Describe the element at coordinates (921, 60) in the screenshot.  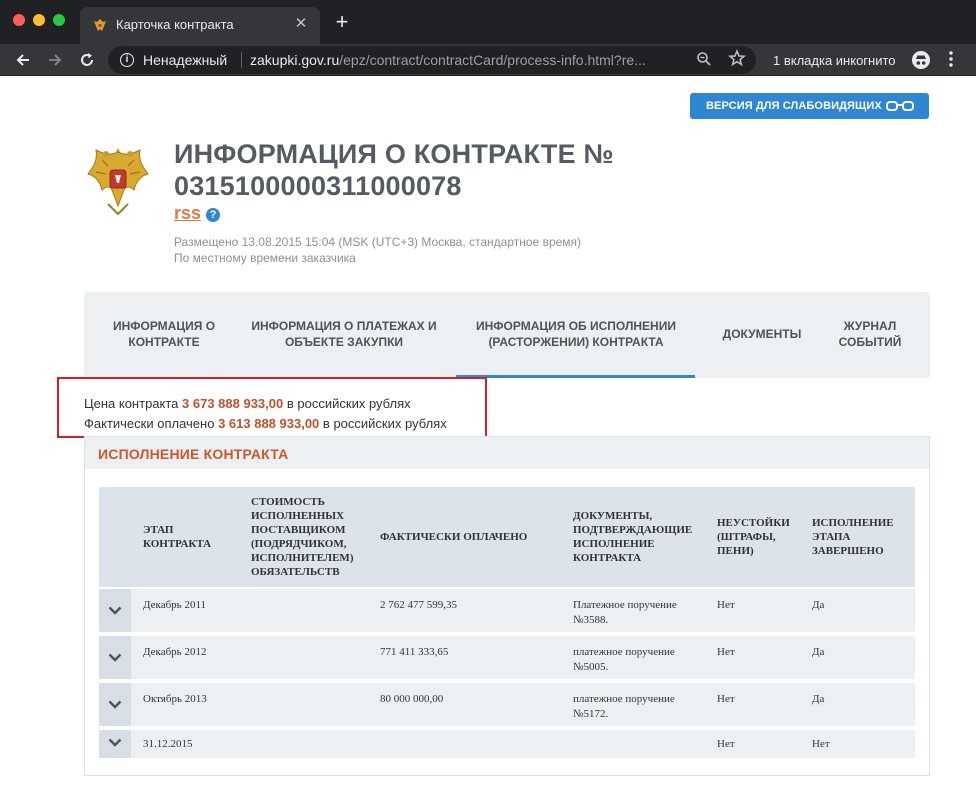
I see `incognito-icon` at that location.